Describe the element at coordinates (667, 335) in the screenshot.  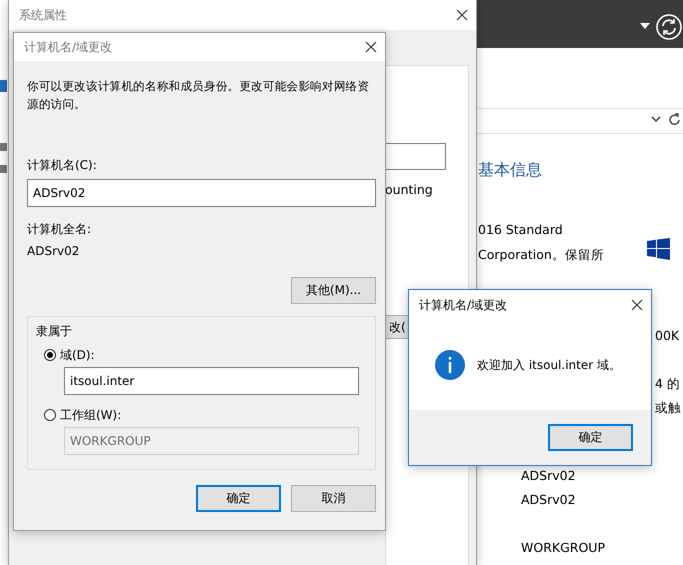
I see `system-info-text: 00K` at that location.